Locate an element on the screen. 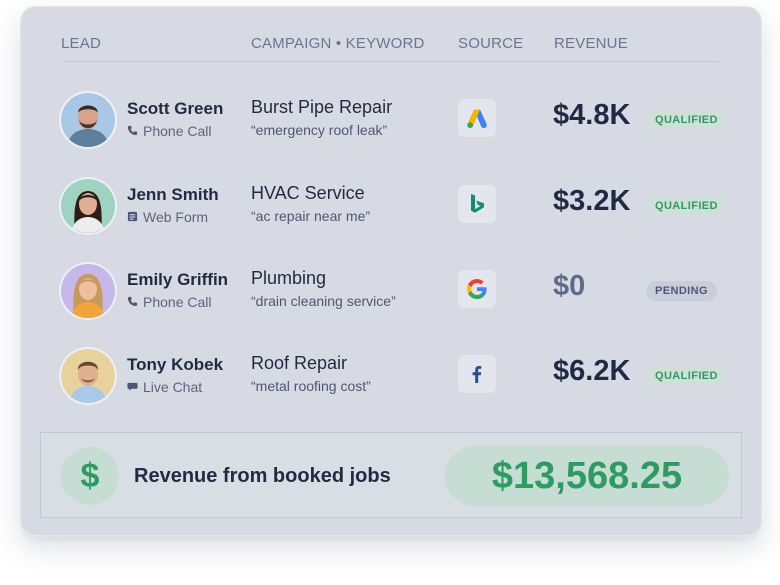 Image resolution: width=780 pixels, height=585 pixels. revenue-total-amount: $13,568.25 is located at coordinates (587, 475).